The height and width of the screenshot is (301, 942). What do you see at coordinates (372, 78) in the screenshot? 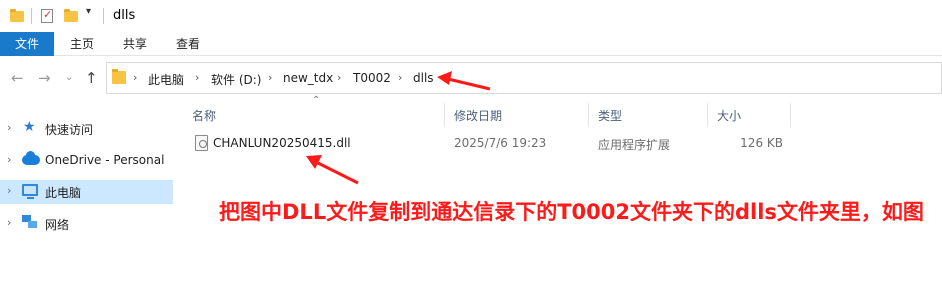
I see `breadcrumb-t0002: T0002` at bounding box center [372, 78].